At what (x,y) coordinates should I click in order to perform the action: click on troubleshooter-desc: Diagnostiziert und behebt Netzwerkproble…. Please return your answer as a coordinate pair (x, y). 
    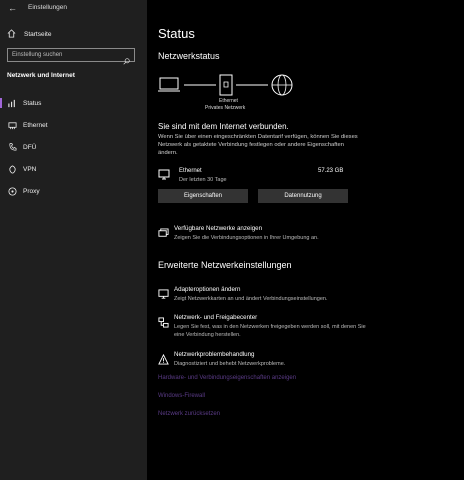
    Looking at the image, I should click on (230, 364).